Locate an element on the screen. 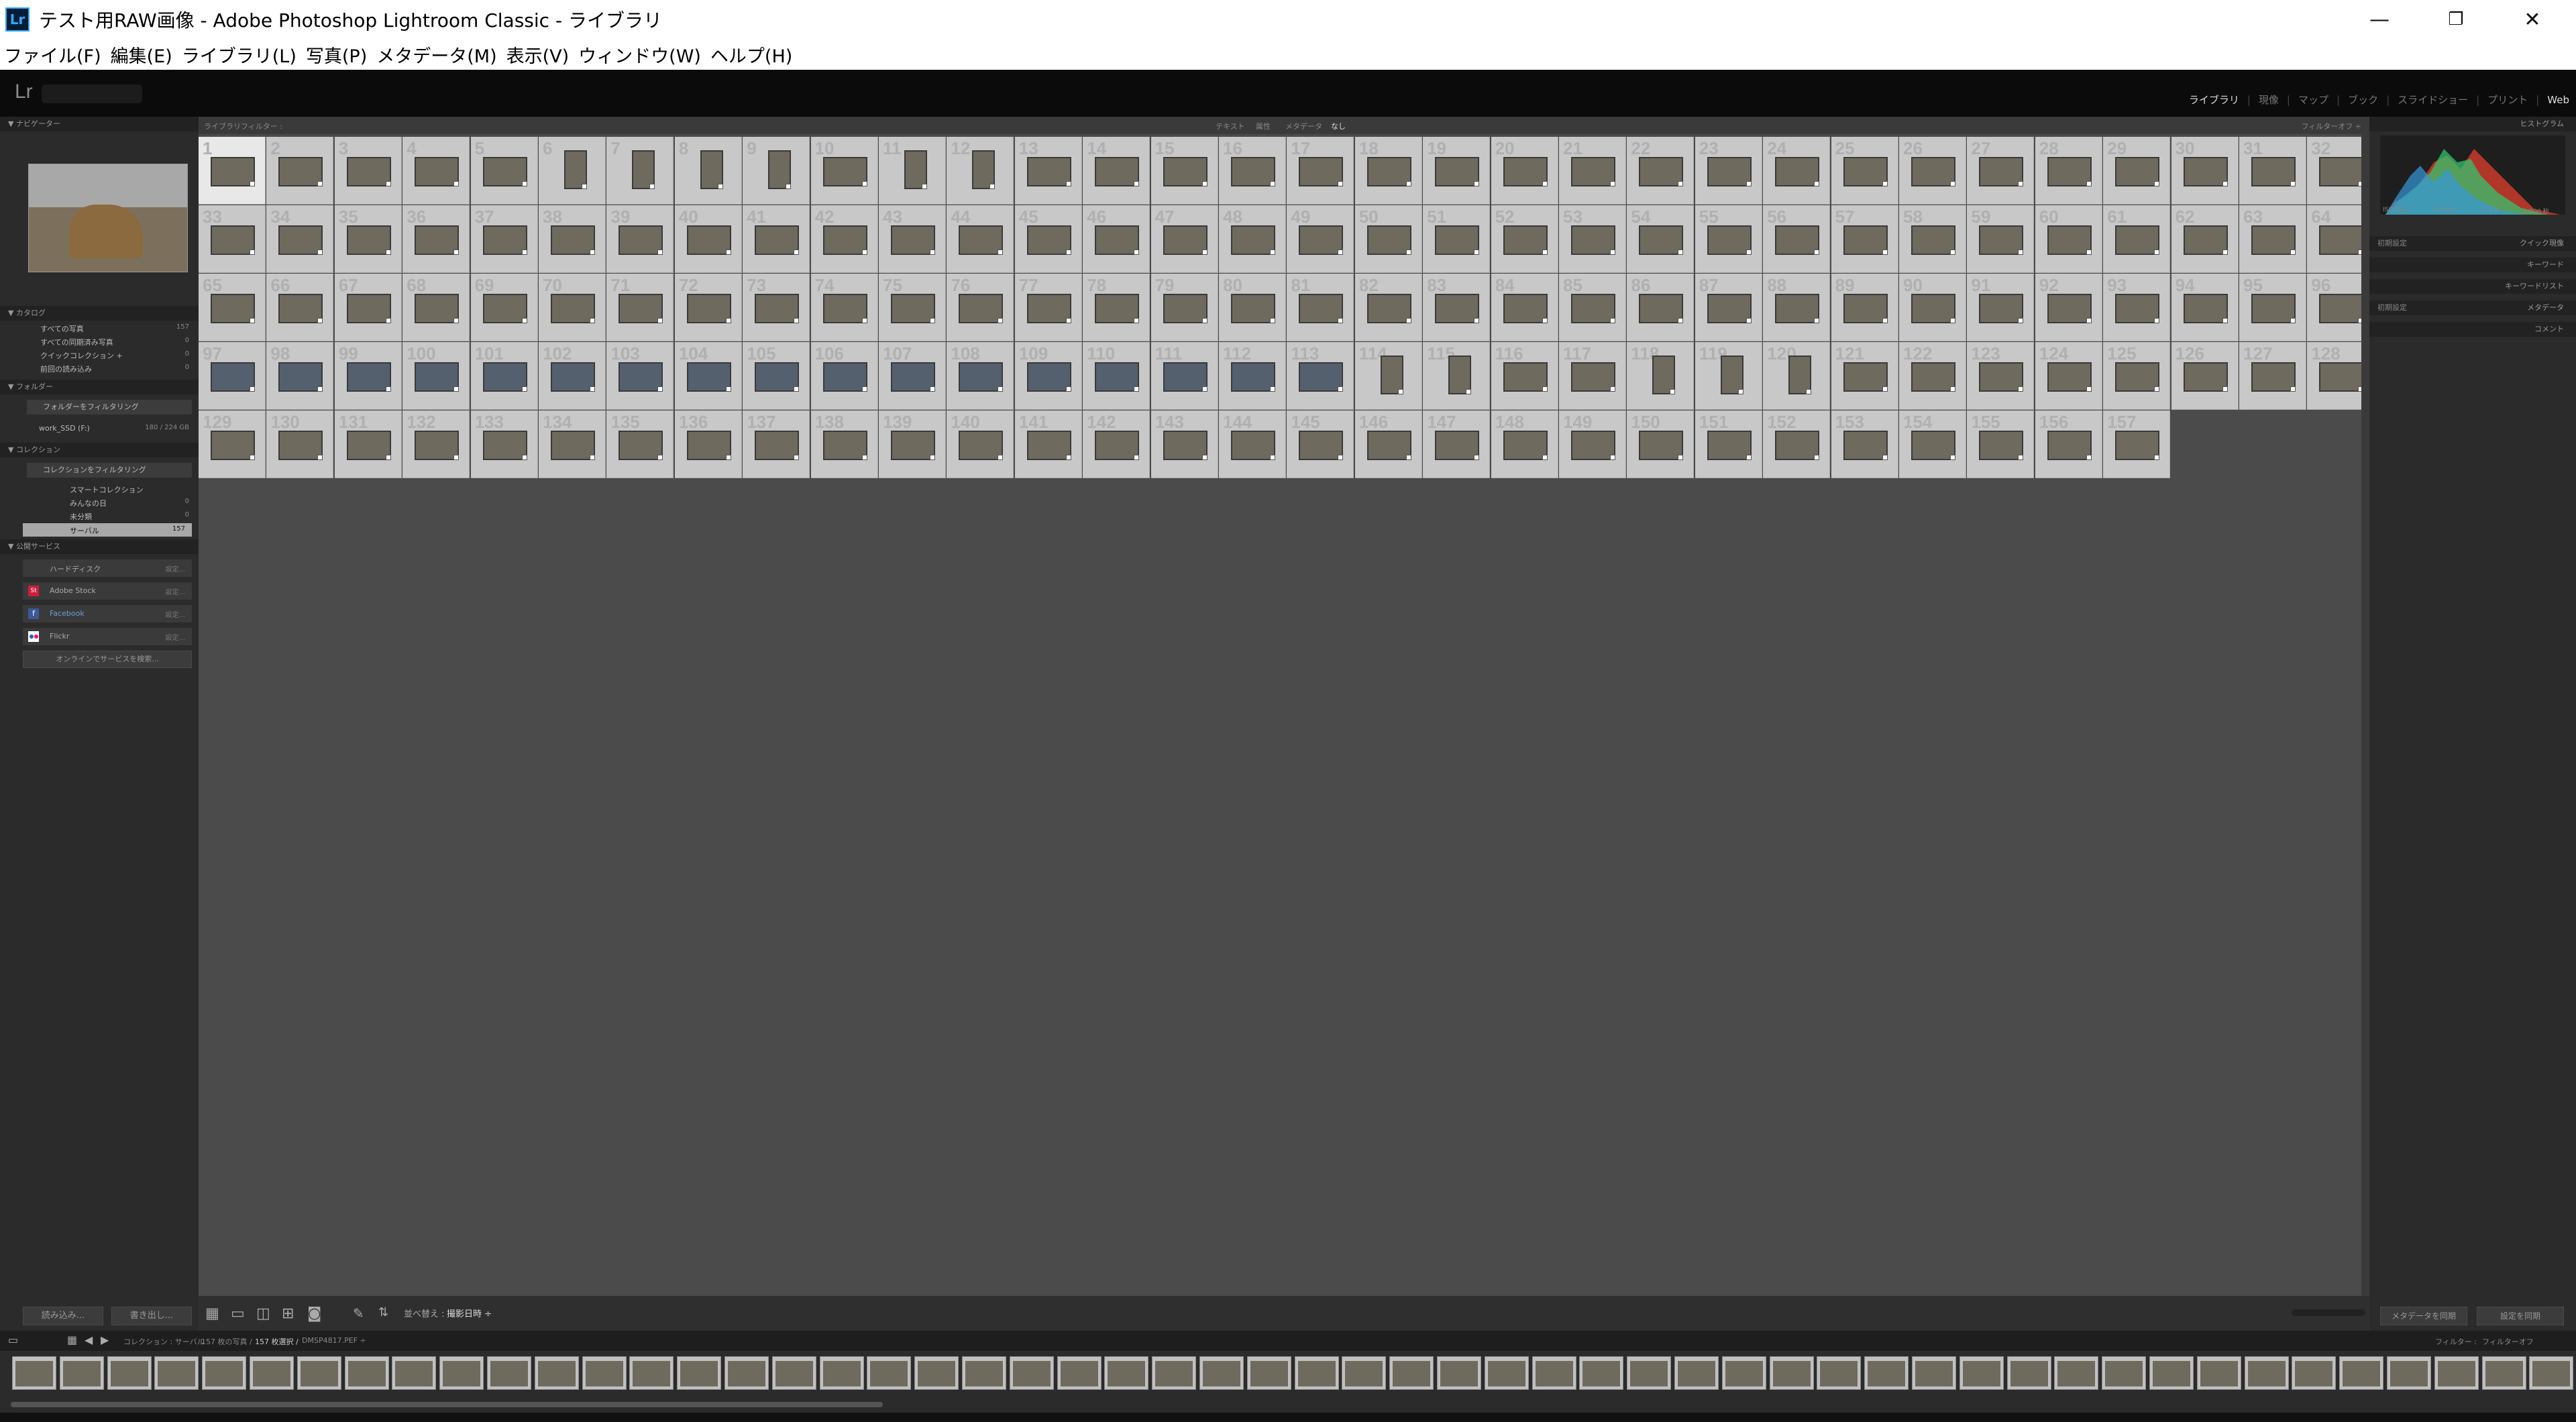  filter-text: テキスト is located at coordinates (1230, 126).